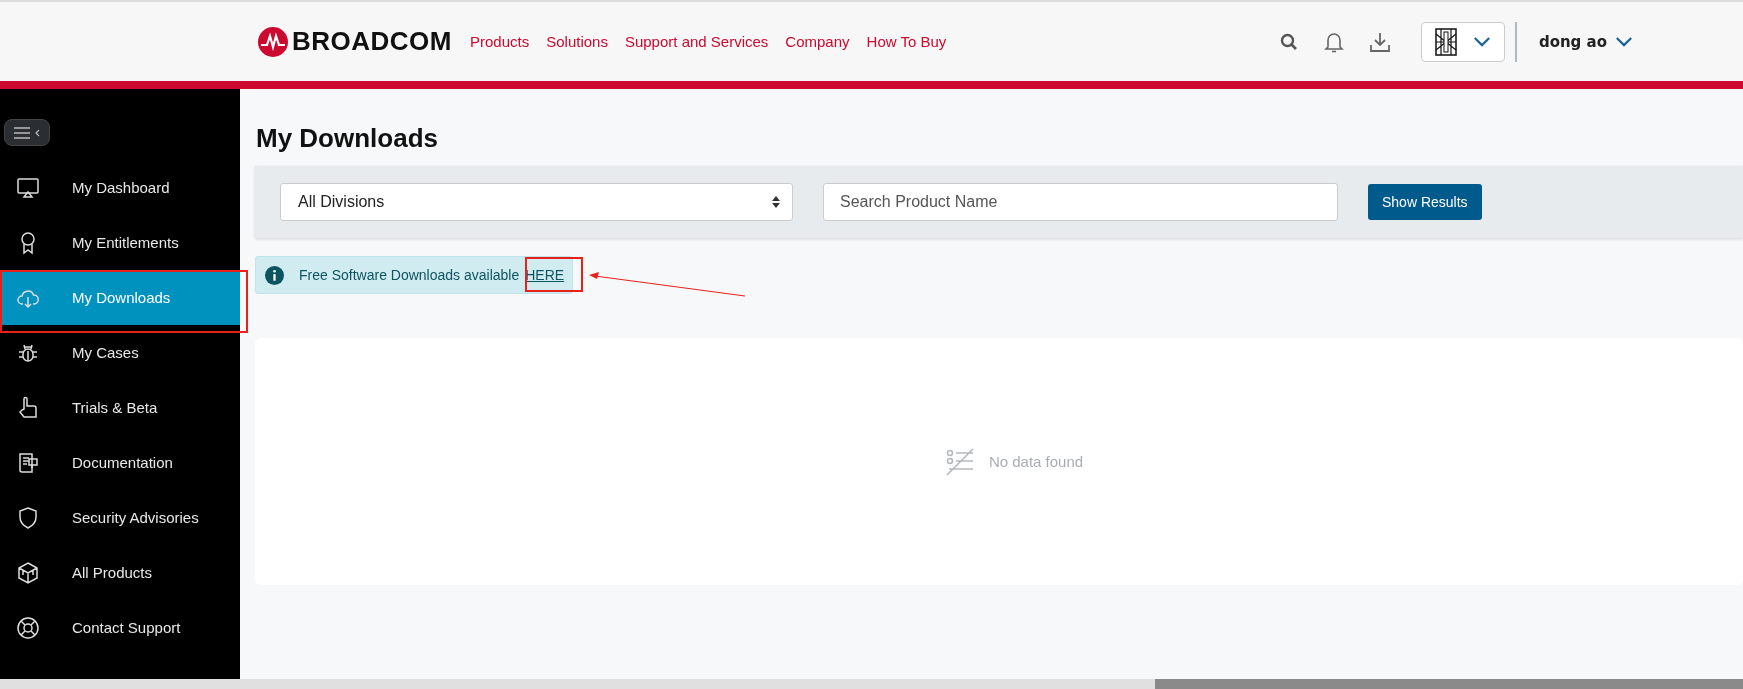 This screenshot has width=1743, height=689. Describe the element at coordinates (120, 517) in the screenshot. I see `sidebar-item: Security Advisories` at that location.